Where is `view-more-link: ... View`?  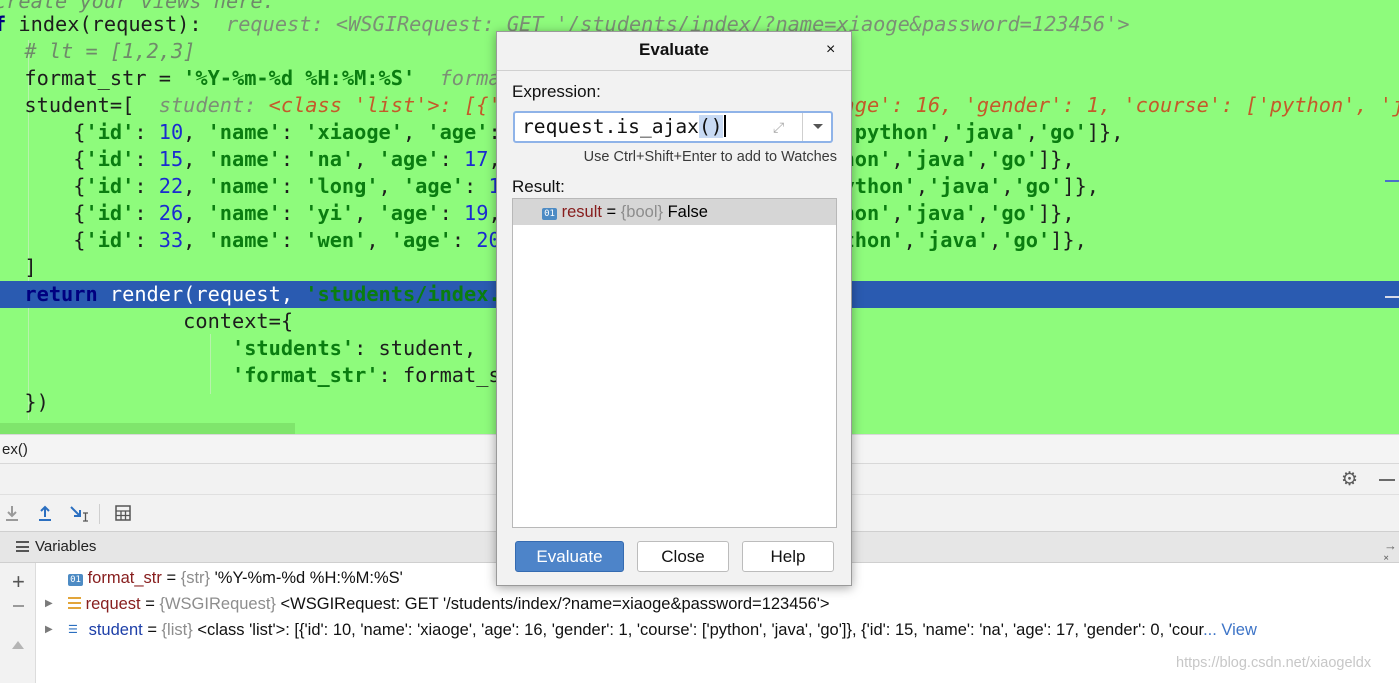 view-more-link: ... View is located at coordinates (1230, 630).